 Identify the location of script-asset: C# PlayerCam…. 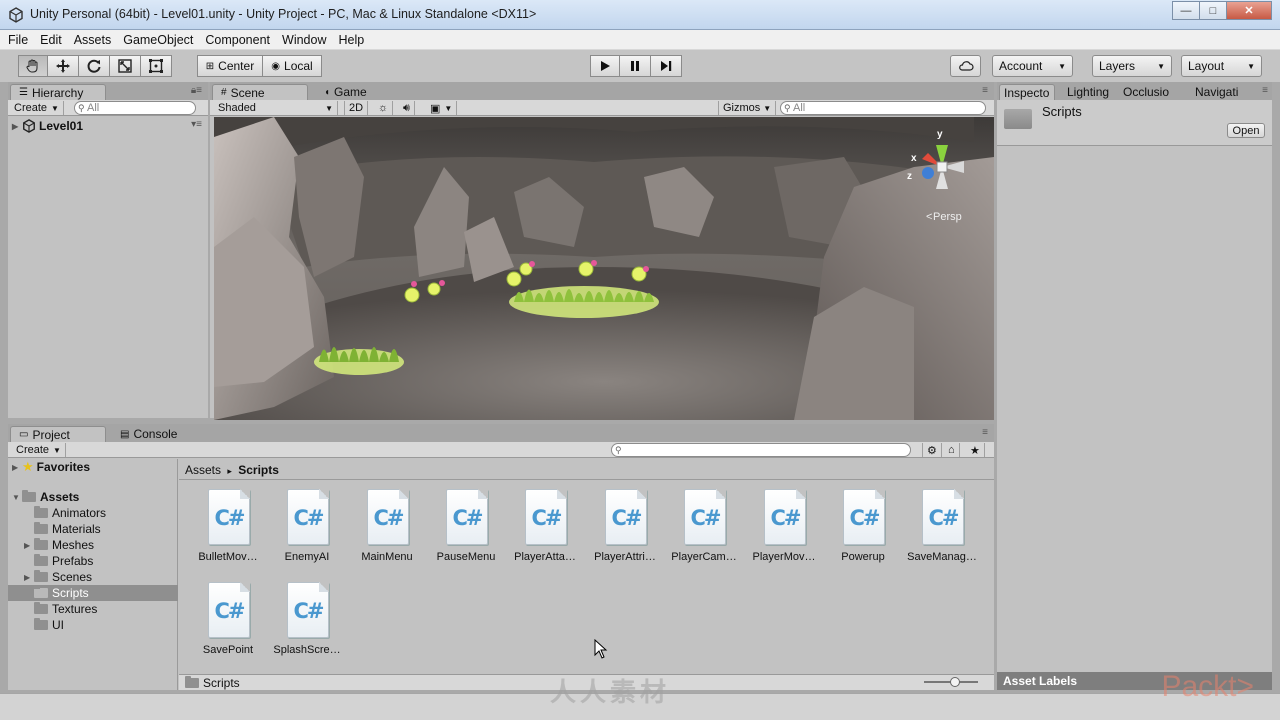
(704, 535).